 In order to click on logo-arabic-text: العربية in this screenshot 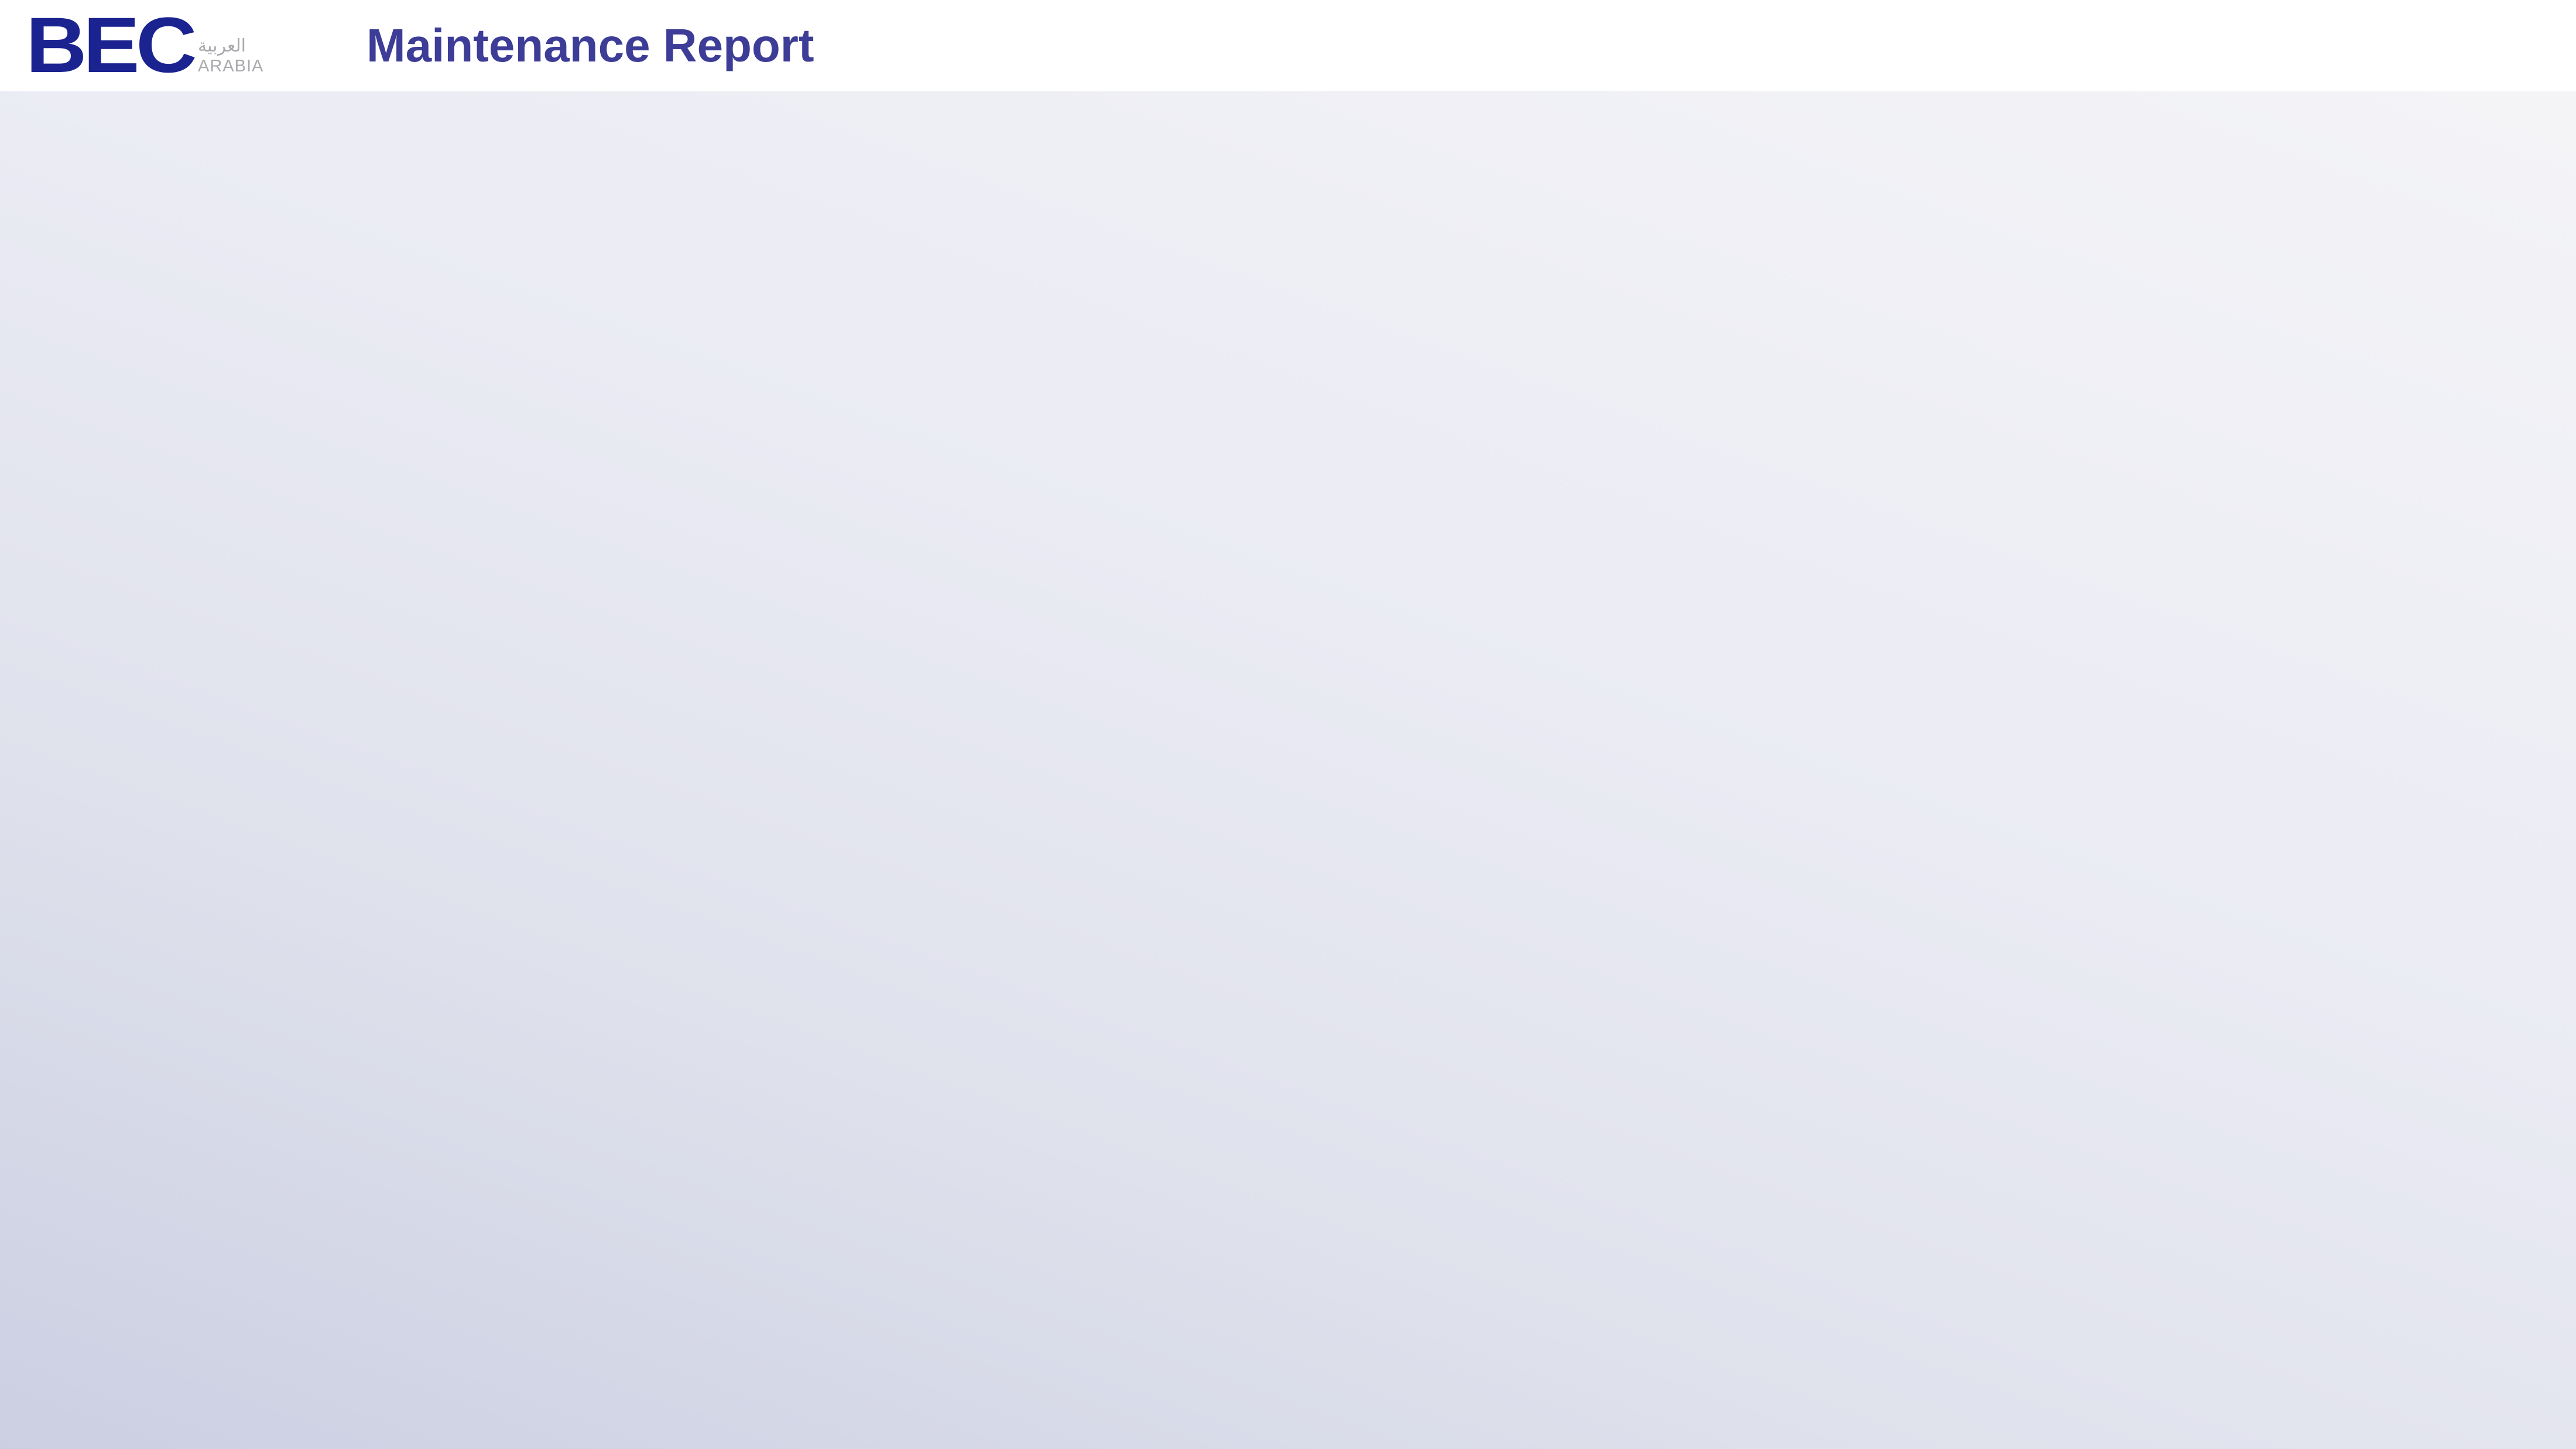, I will do `click(222, 46)`.